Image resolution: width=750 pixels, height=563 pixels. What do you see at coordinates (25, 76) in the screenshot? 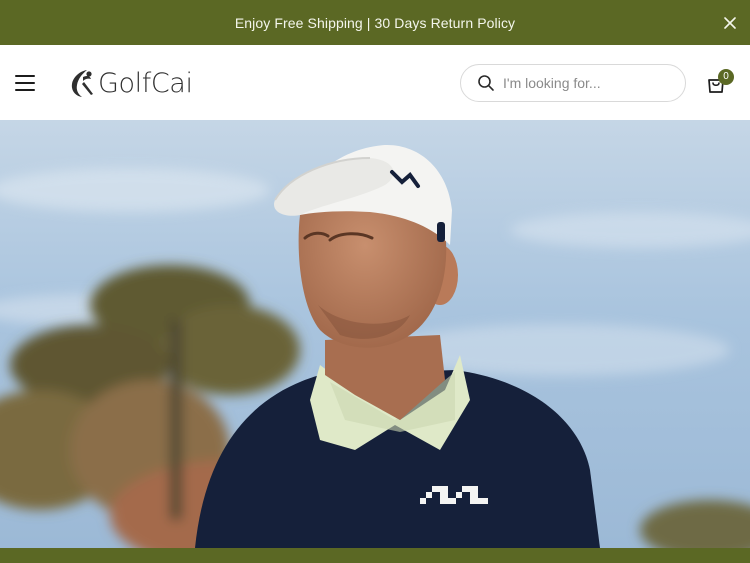
I see `hamburger-menu-icon` at bounding box center [25, 76].